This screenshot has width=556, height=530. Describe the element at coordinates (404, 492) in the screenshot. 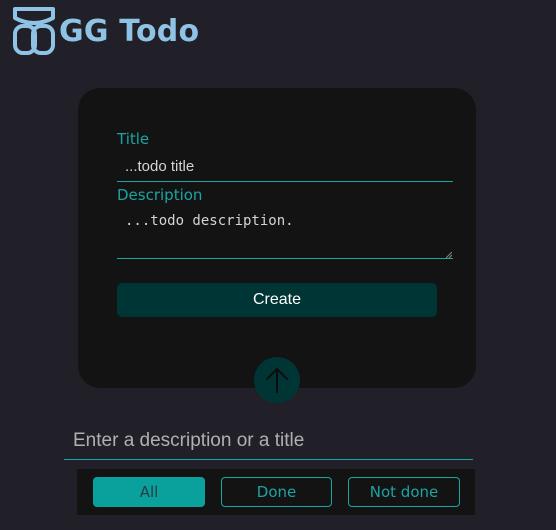

I see `filter-not-done-button: Not done` at that location.